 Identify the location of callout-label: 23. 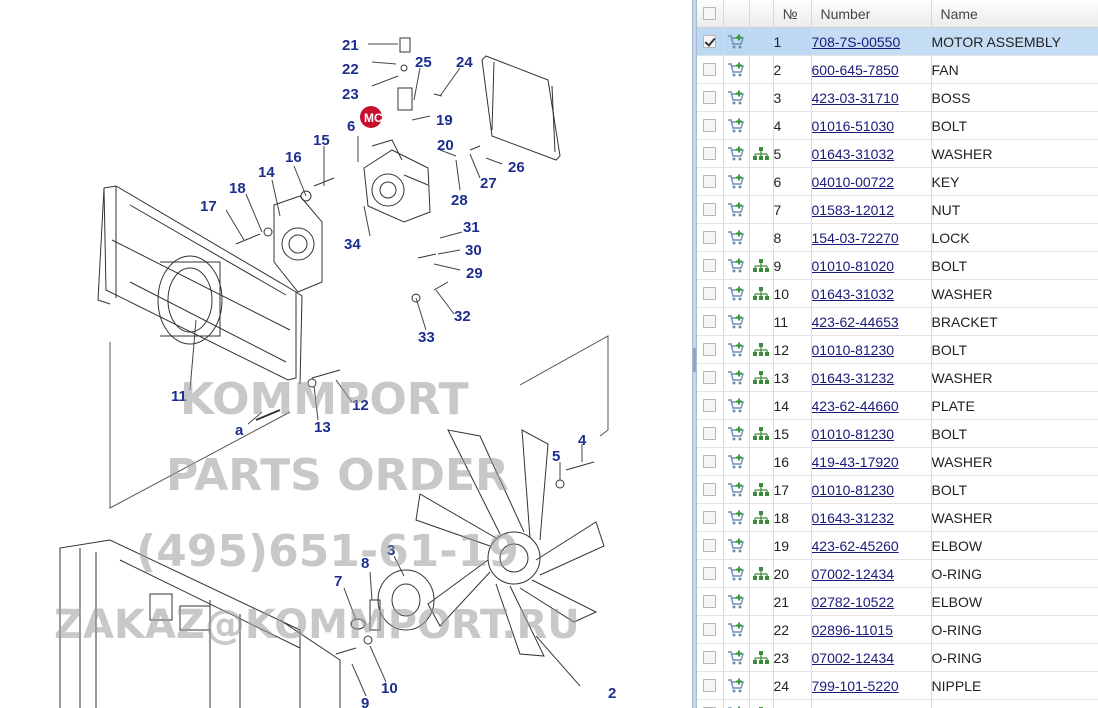
(350, 94).